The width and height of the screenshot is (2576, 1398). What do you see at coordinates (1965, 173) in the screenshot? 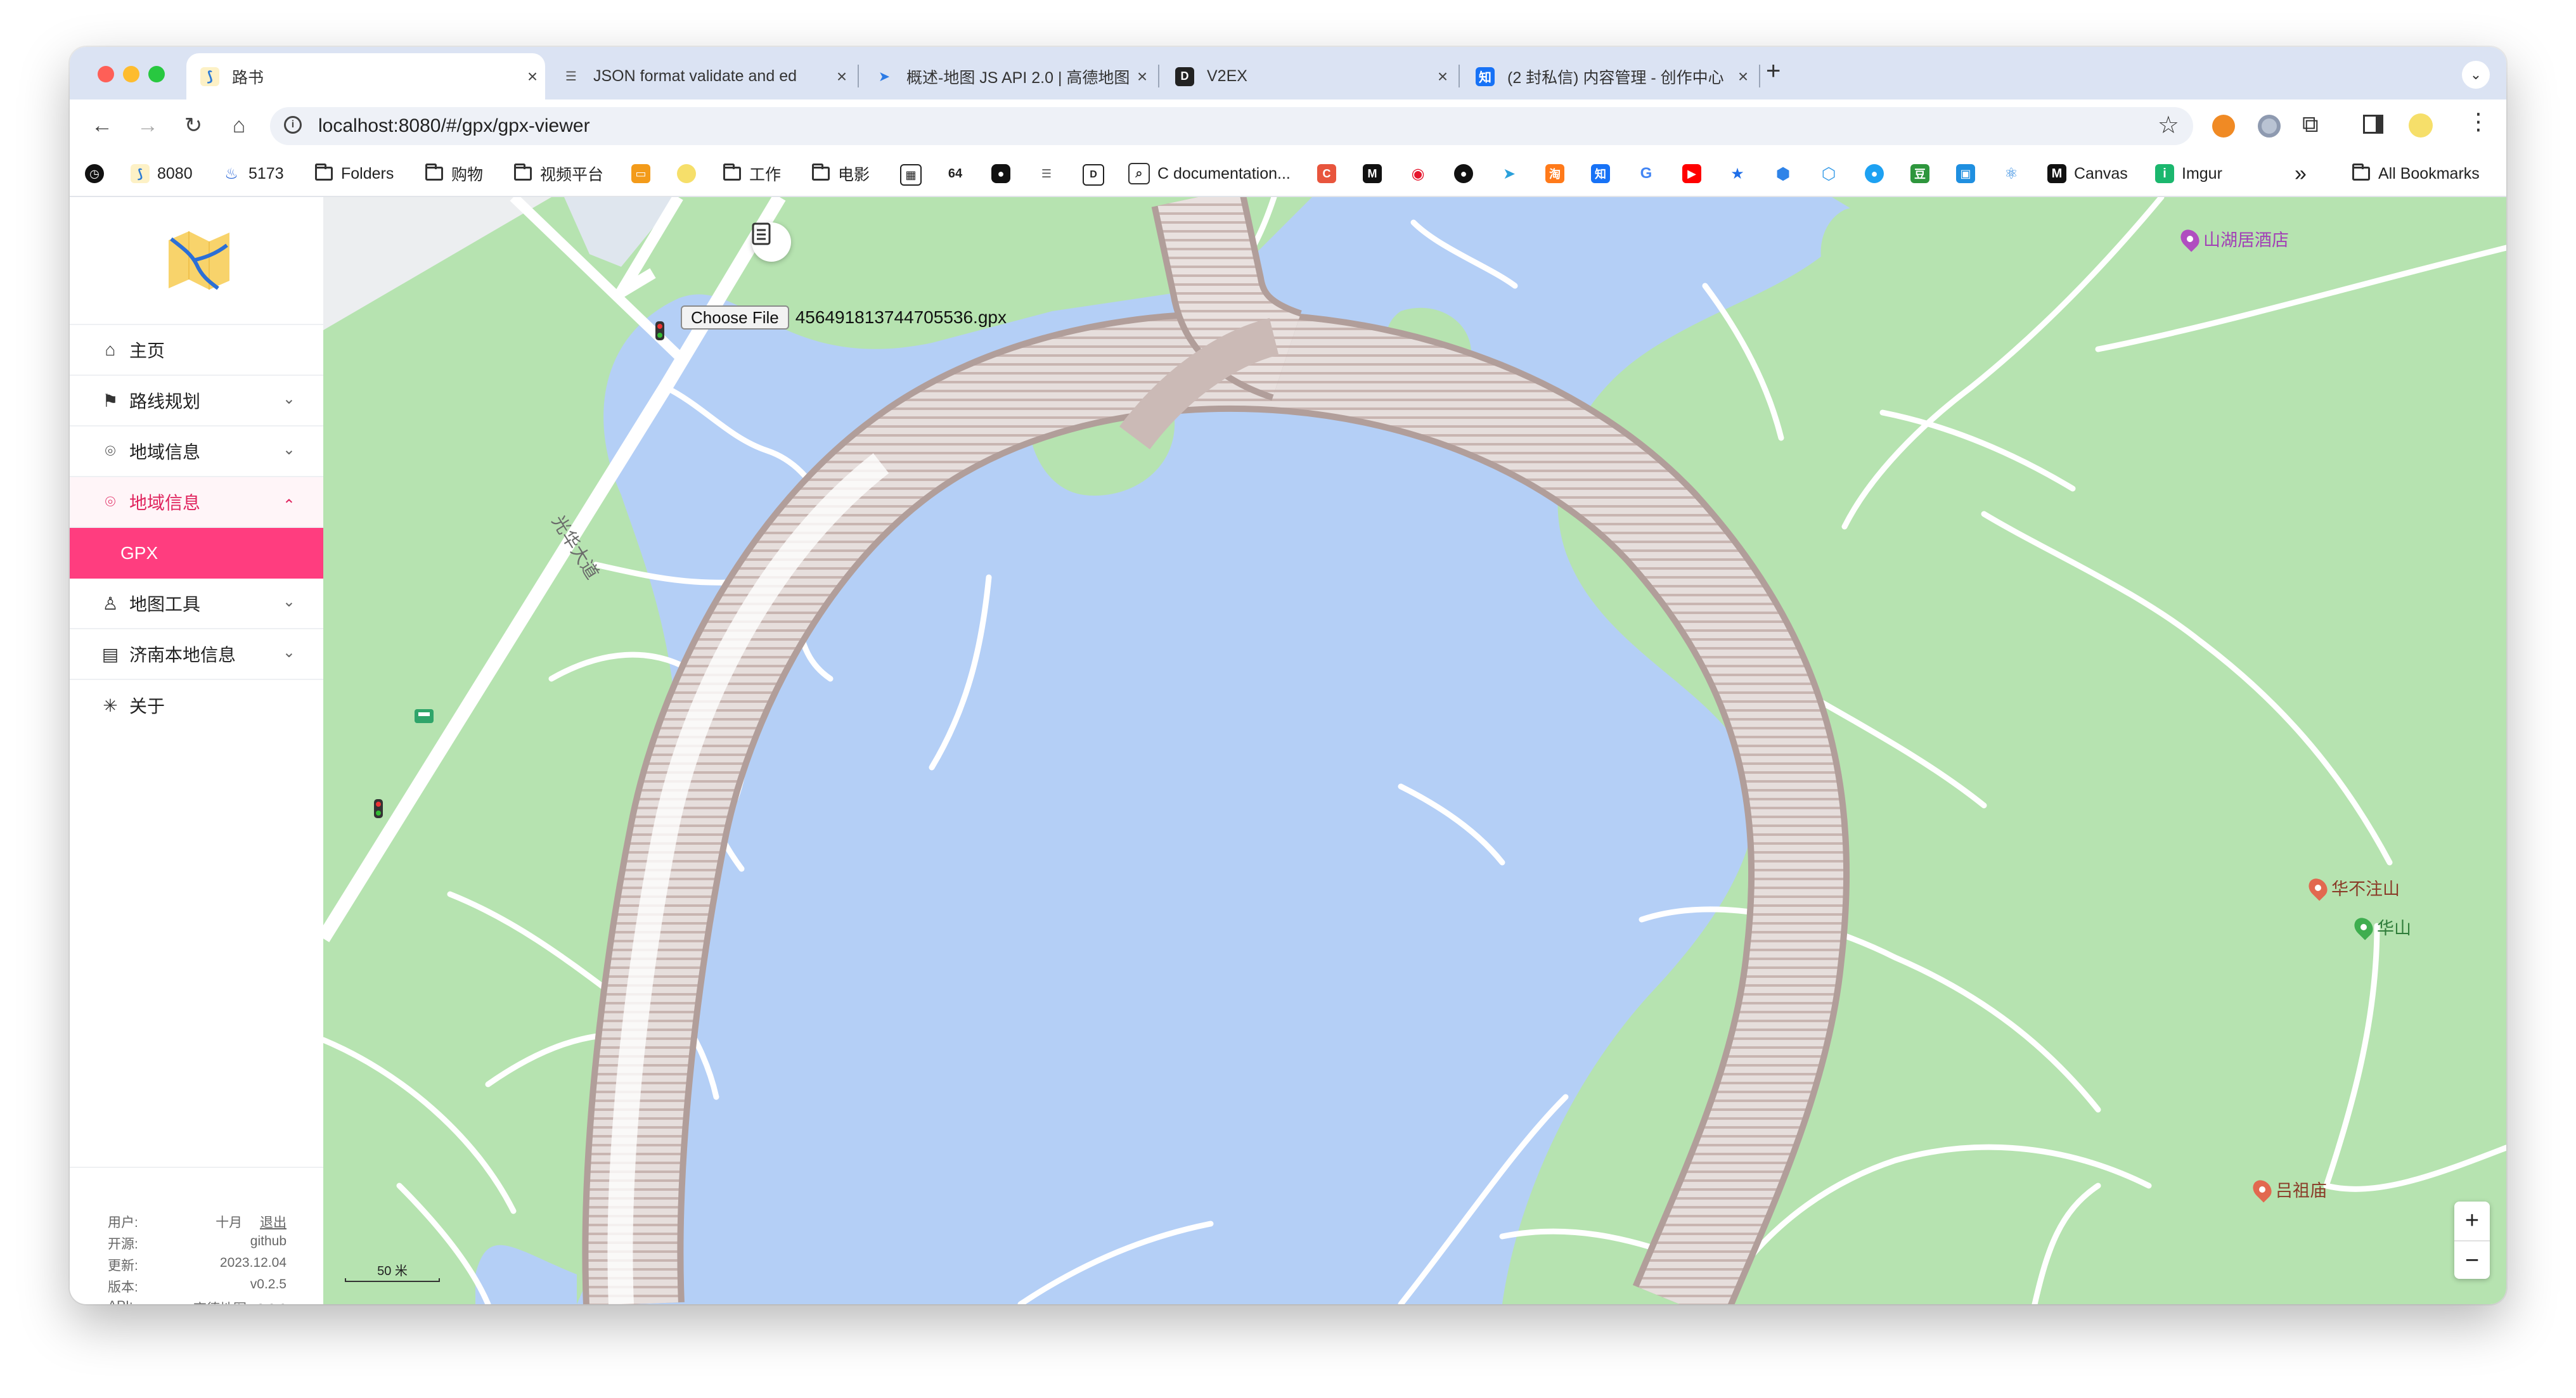
I see `board-icon: ▣` at bounding box center [1965, 173].